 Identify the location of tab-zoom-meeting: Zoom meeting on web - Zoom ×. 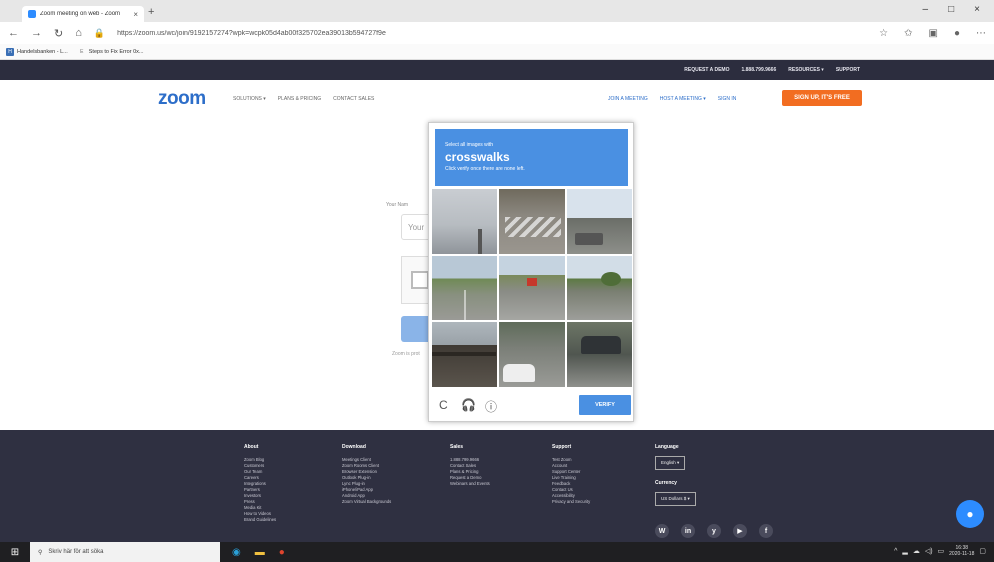
(83, 14).